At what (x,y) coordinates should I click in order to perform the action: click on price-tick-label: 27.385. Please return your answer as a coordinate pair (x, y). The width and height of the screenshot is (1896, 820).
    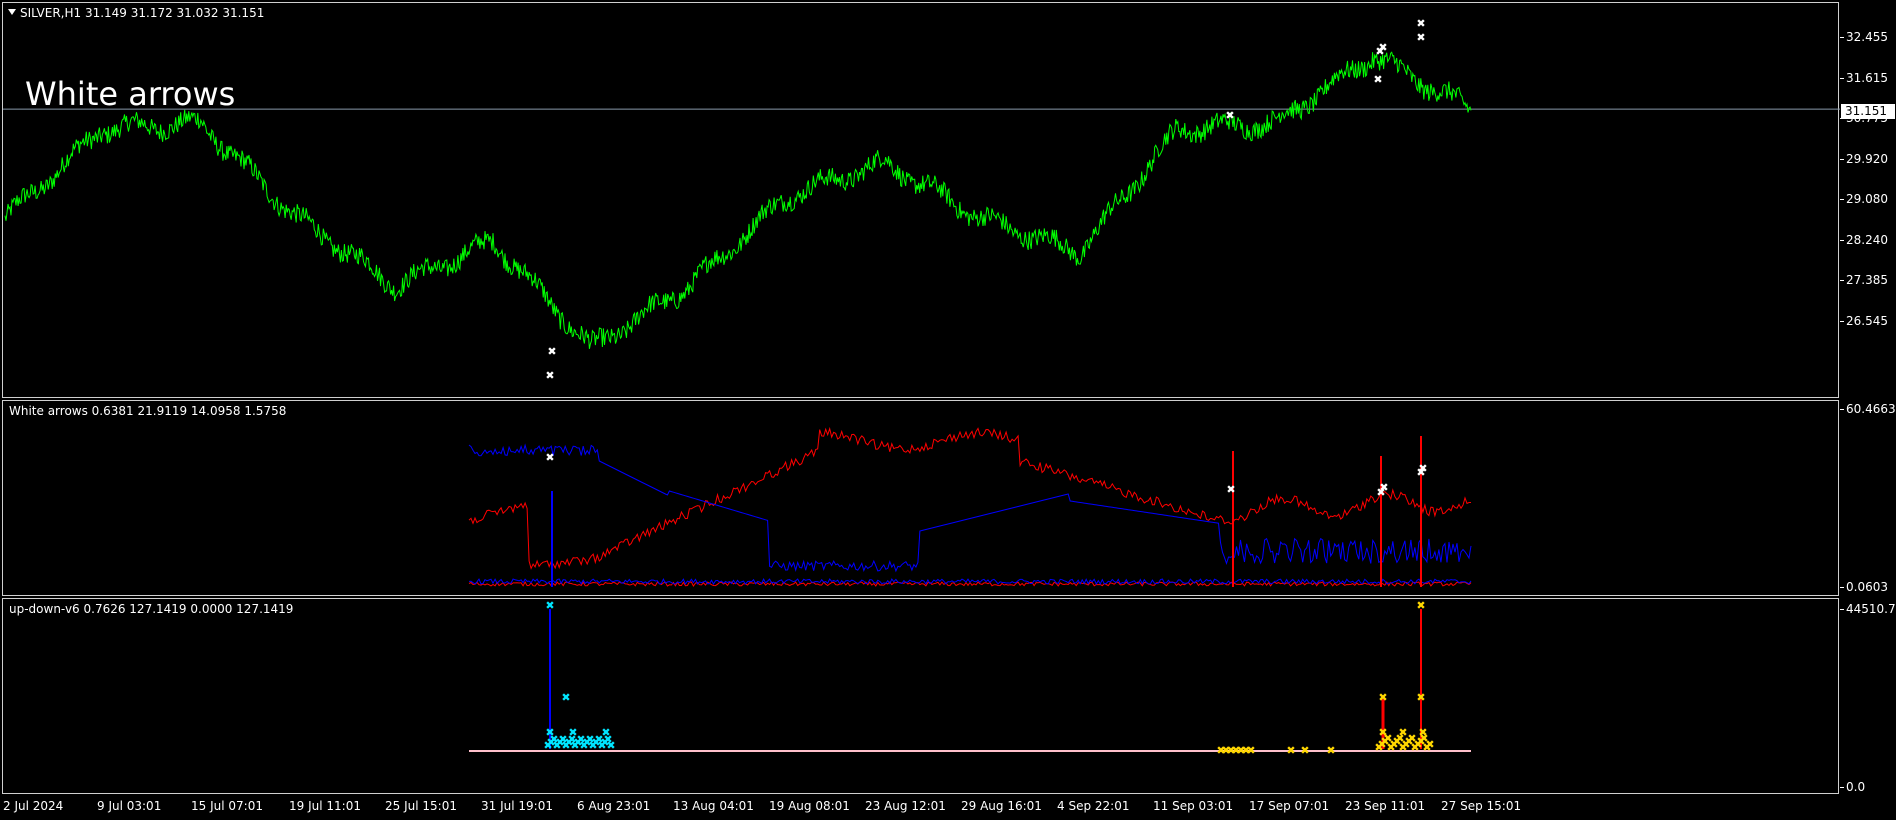
    Looking at the image, I should click on (1867, 280).